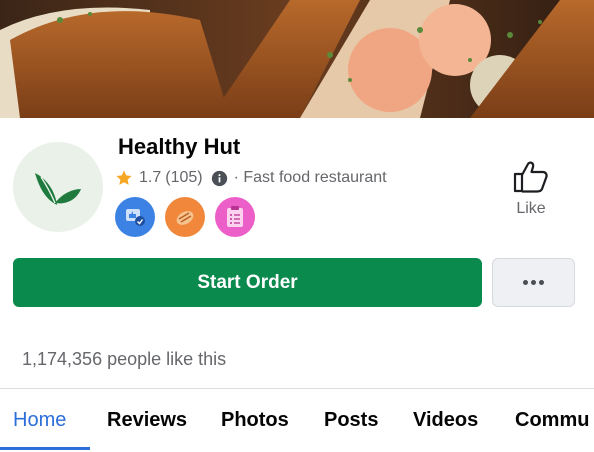  I want to click on likes-count: 1,174,356 people like this, so click(124, 359).